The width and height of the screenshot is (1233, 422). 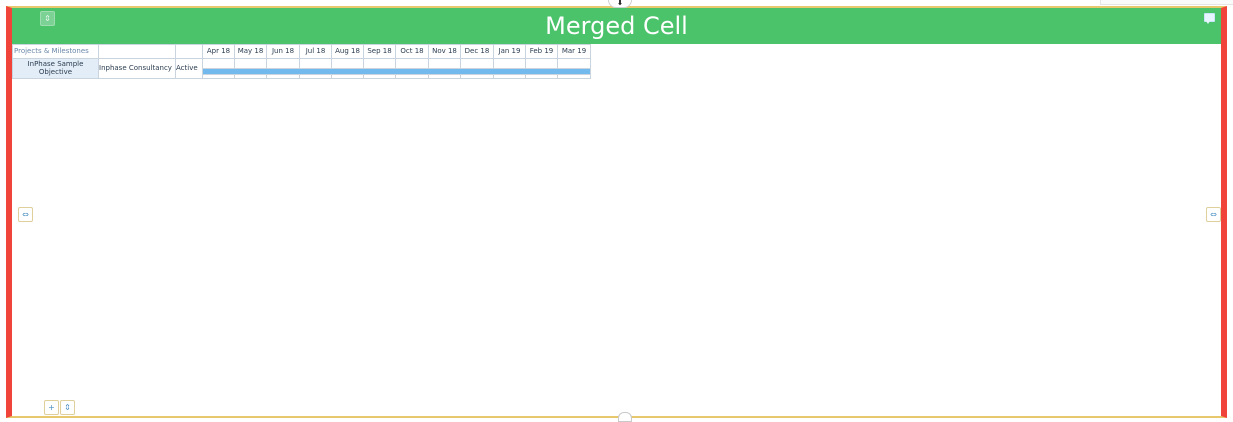 I want to click on month-header: Jul 18, so click(x=315, y=51).